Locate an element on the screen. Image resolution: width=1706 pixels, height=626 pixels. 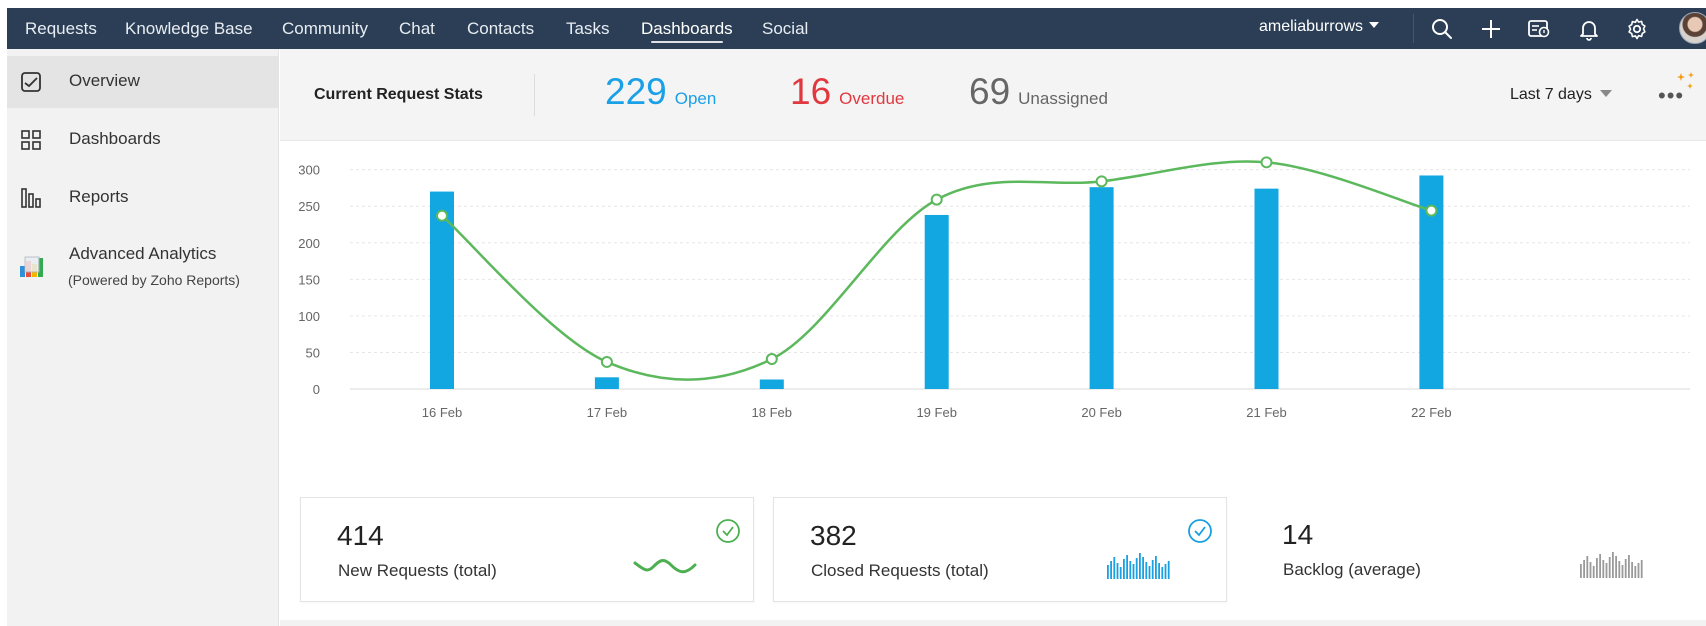
gear-icon is located at coordinates (1637, 29).